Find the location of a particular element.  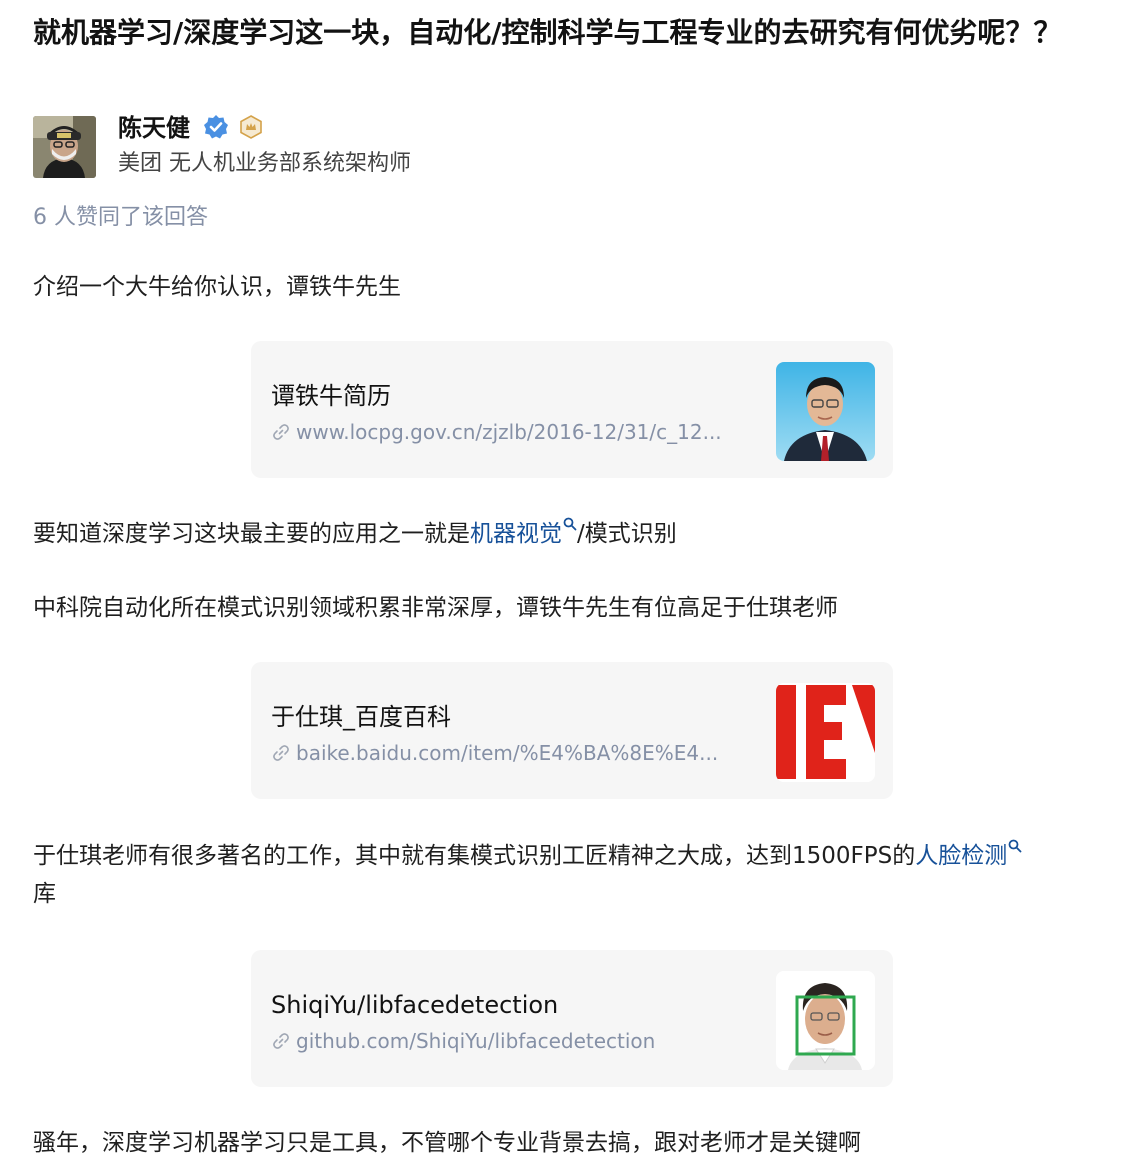

link-card-url: github.com/ShiqiYu/libfacedetection is located at coordinates (463, 1041).